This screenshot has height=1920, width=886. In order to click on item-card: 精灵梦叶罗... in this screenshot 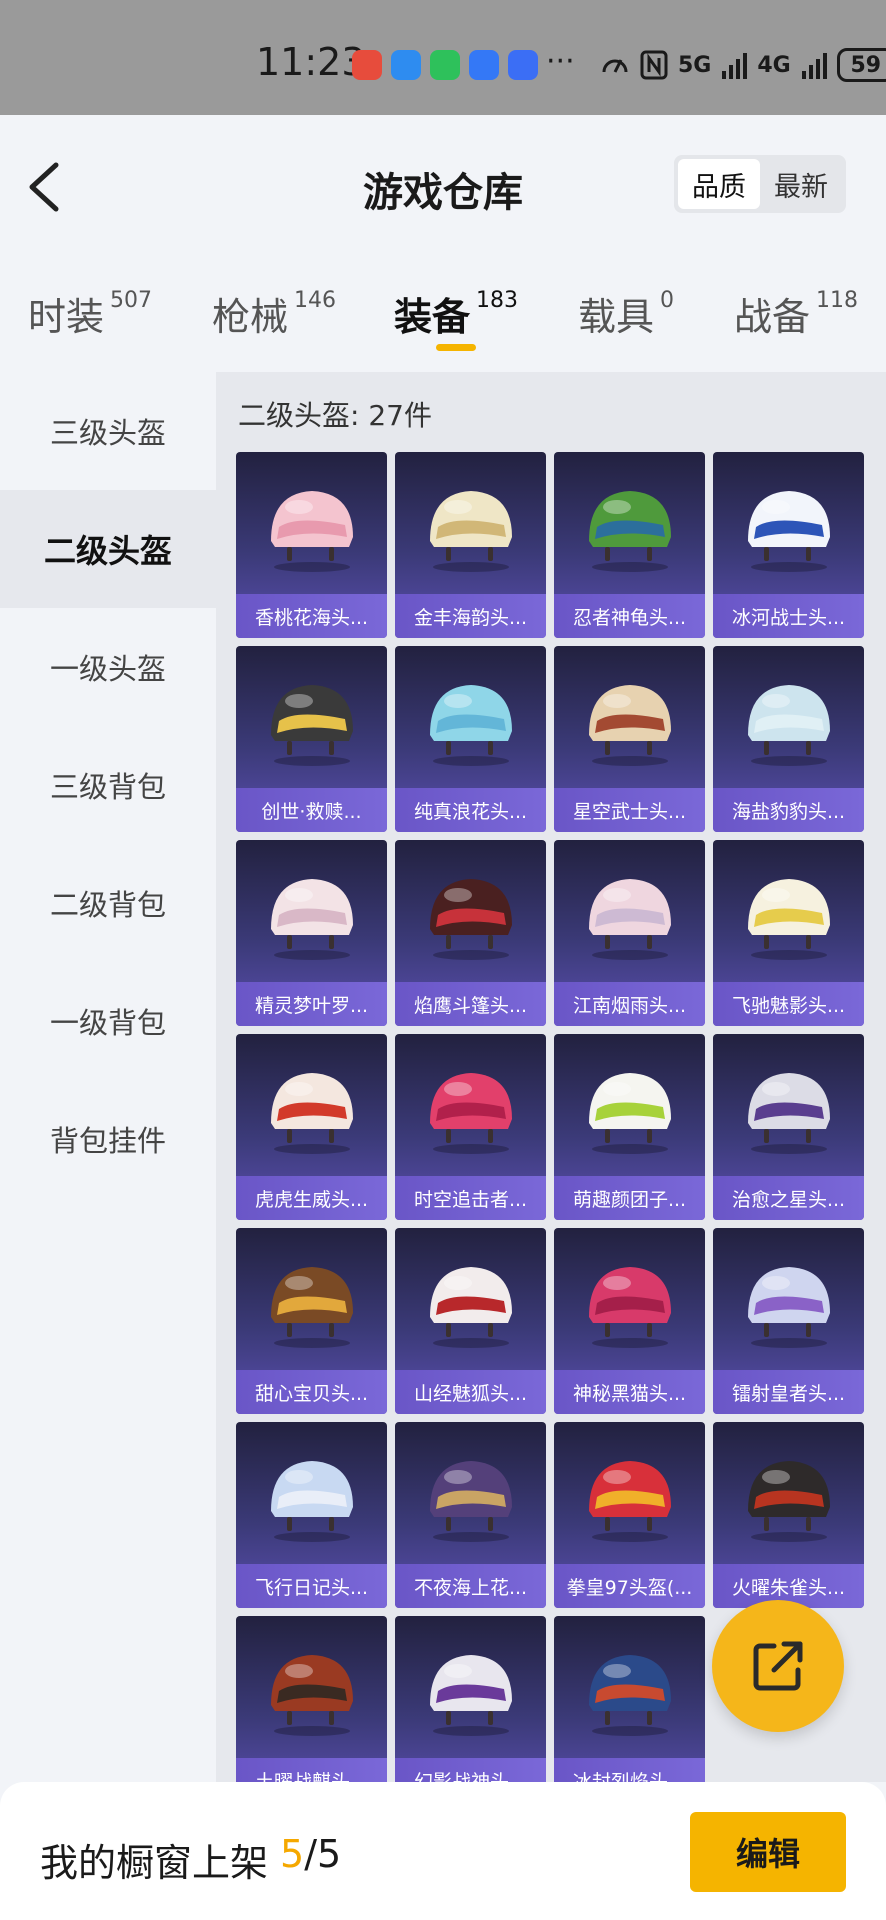, I will do `click(311, 933)`.